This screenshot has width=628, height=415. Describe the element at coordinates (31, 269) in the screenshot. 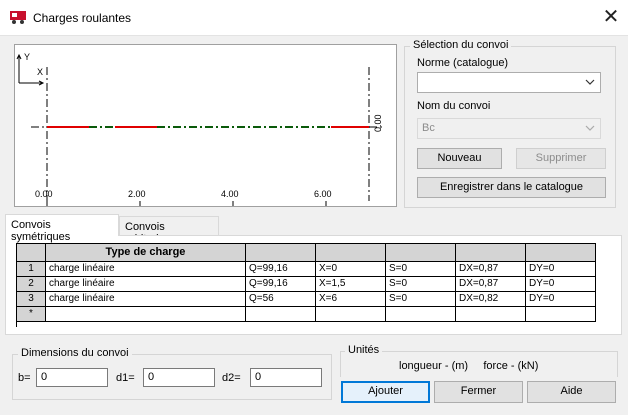

I see `row-number: 1` at that location.